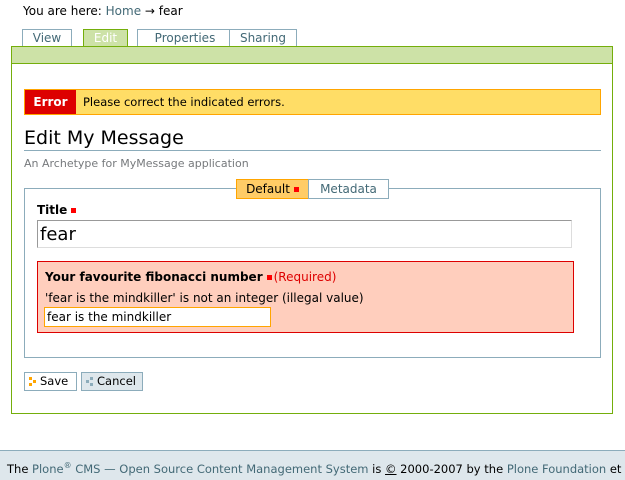 This screenshot has width=625, height=480. I want to click on save-button-label: Save, so click(54, 381).